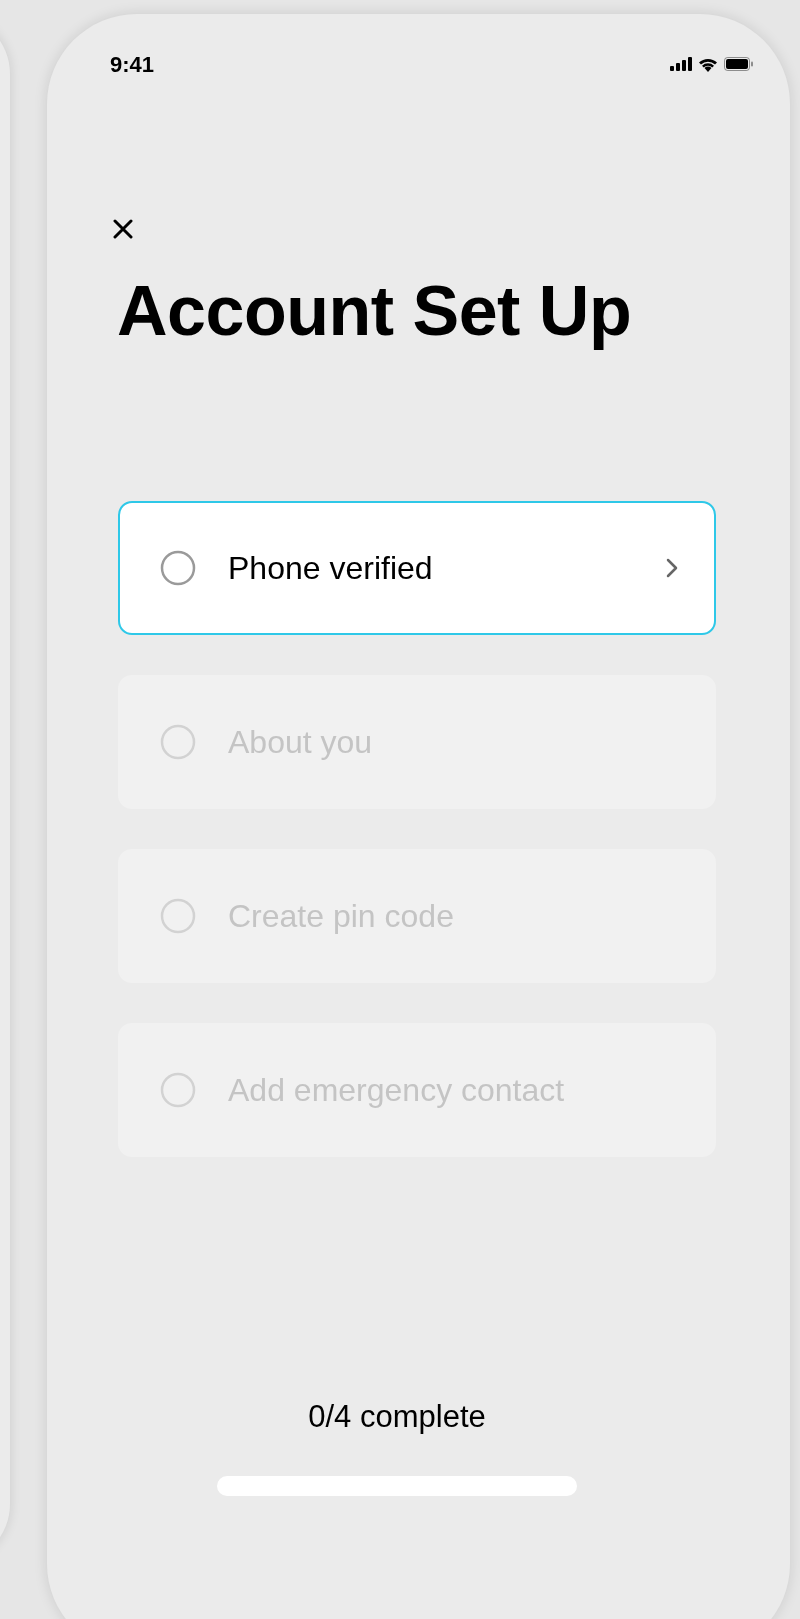  Describe the element at coordinates (672, 568) in the screenshot. I see `chevron-right-icon` at that location.